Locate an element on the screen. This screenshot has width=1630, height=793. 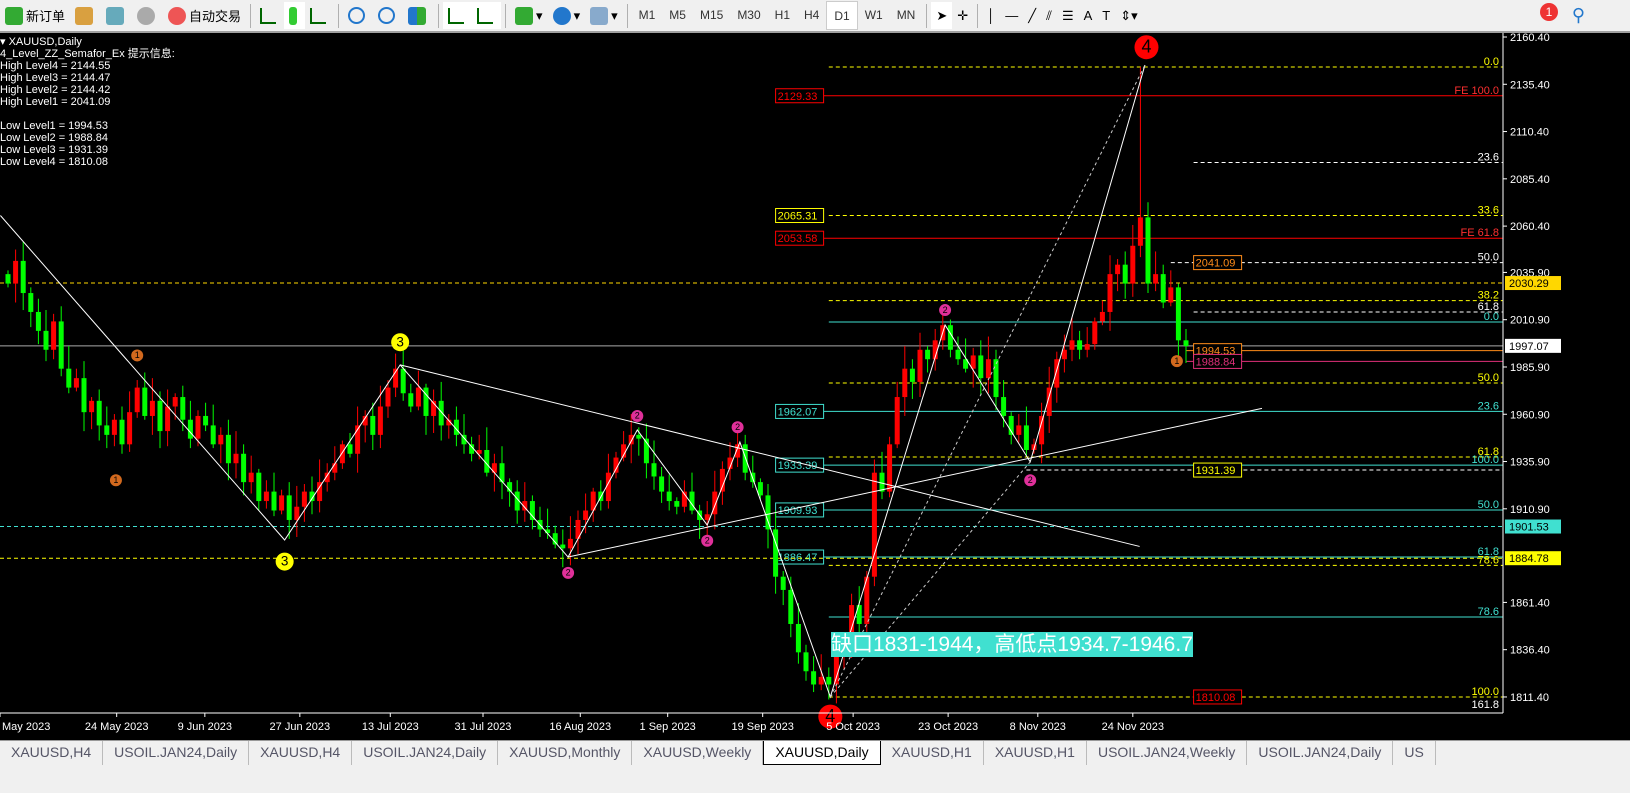
trendline-tool: ╱ is located at coordinates (1032, 15).